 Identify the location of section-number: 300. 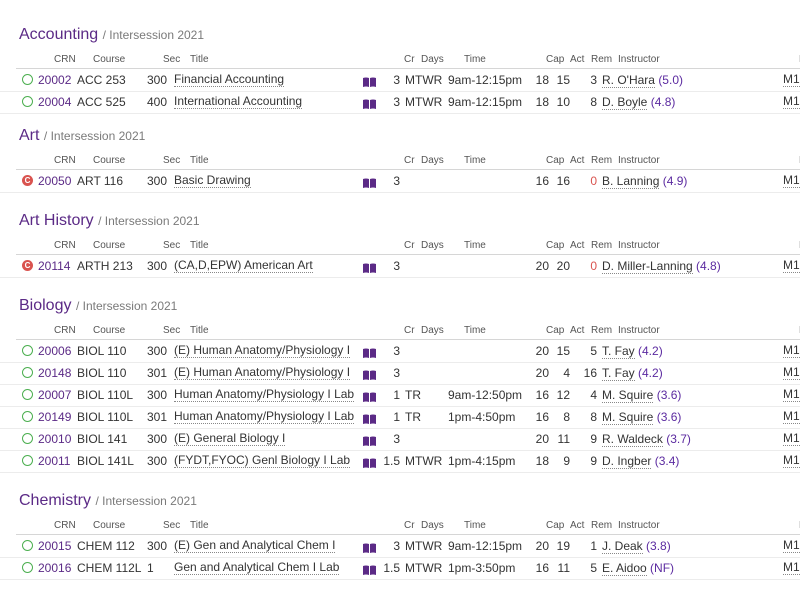
(157, 546).